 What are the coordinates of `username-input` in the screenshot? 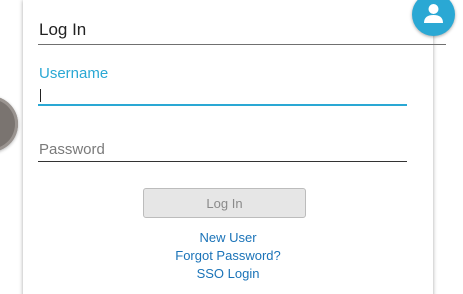 It's located at (222, 96).